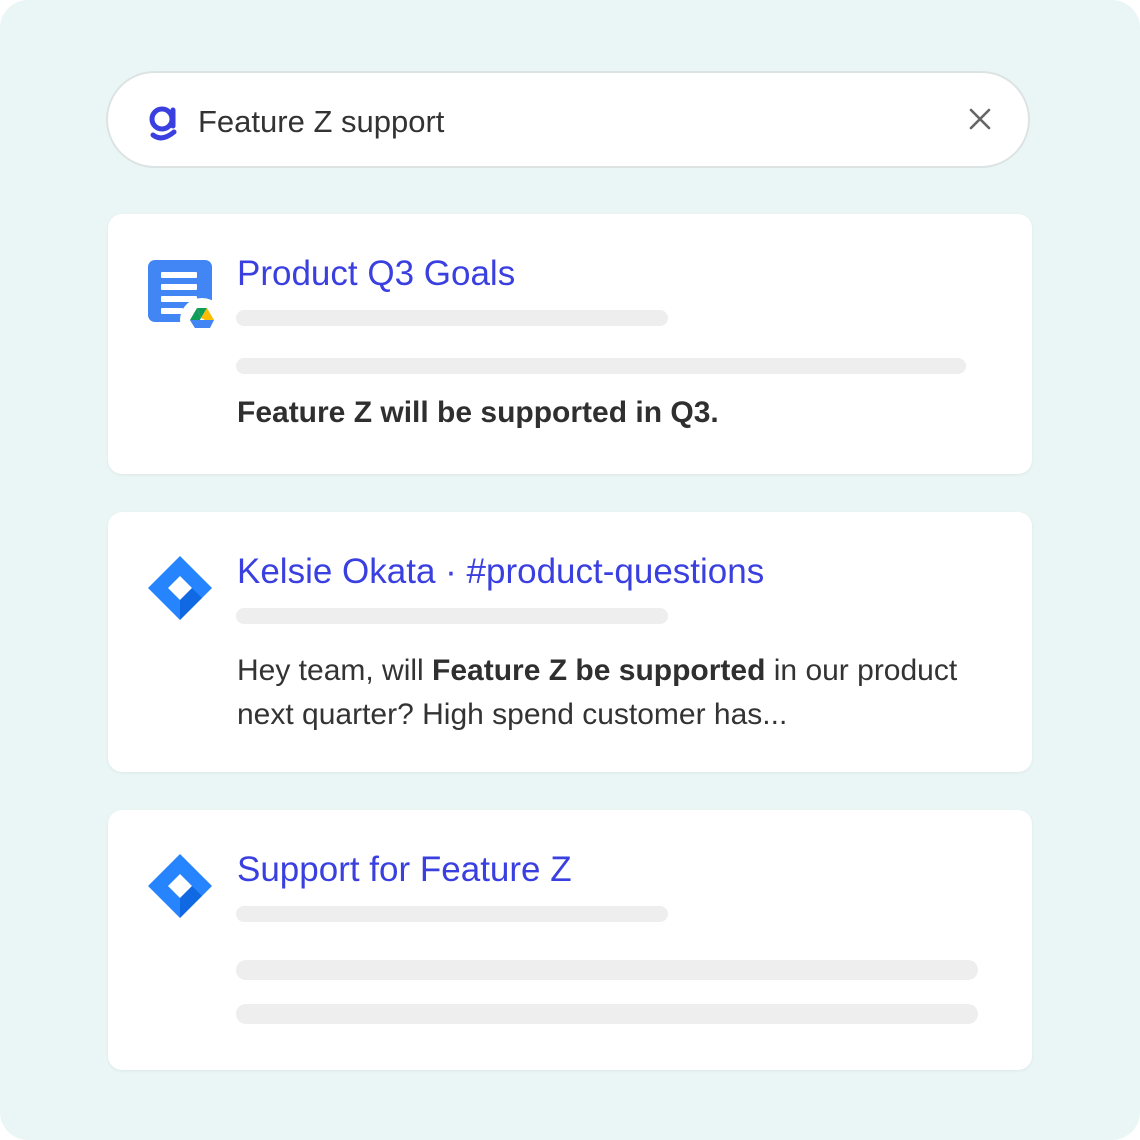 The image size is (1140, 1140). Describe the element at coordinates (202, 320) in the screenshot. I see `google-drive-icon` at that location.